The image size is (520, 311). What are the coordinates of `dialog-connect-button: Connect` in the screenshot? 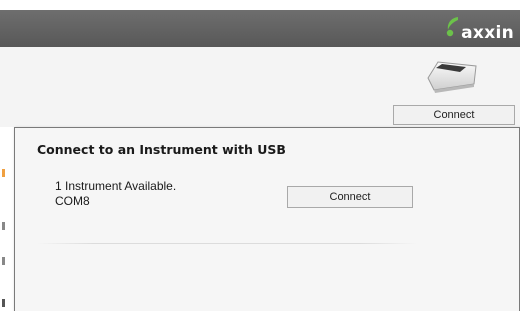 It's located at (350, 197).